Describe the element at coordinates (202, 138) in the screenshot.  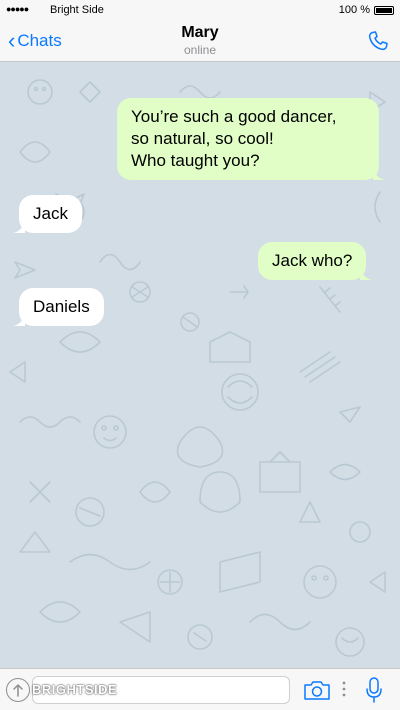
I see `message-text-line: so natural, so cool!` at that location.